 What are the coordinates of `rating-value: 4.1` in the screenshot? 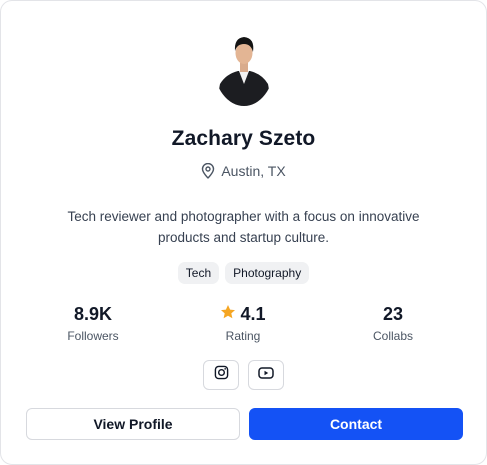 It's located at (253, 314).